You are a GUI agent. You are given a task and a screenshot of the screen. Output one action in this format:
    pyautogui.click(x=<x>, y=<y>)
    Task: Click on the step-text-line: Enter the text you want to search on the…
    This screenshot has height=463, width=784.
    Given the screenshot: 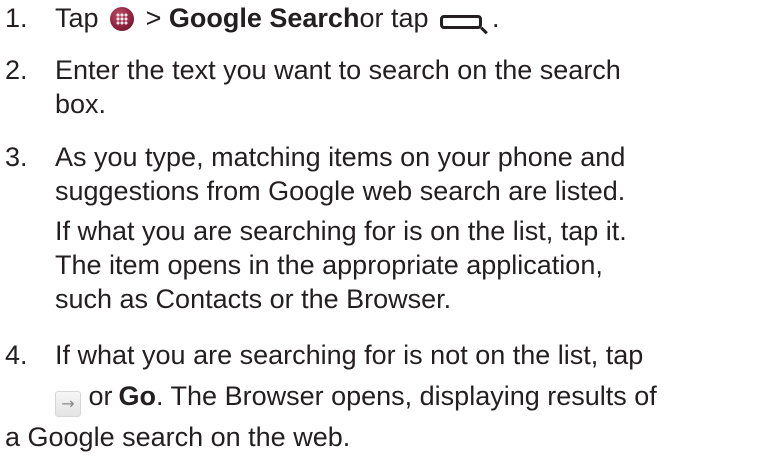 What is the action you would take?
    pyautogui.click(x=338, y=70)
    